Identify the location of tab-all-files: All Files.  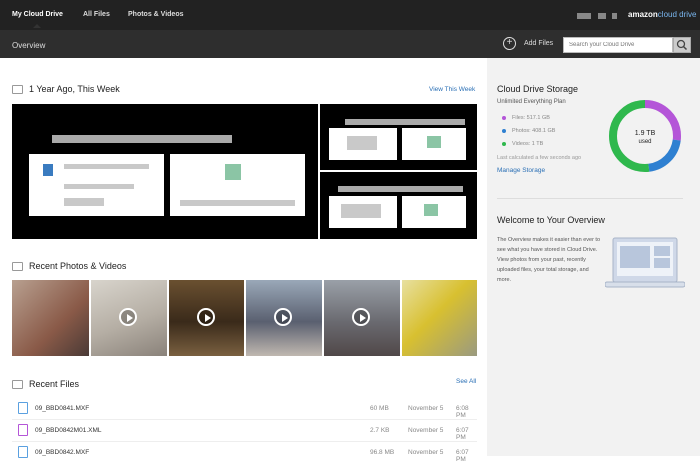
(96, 14).